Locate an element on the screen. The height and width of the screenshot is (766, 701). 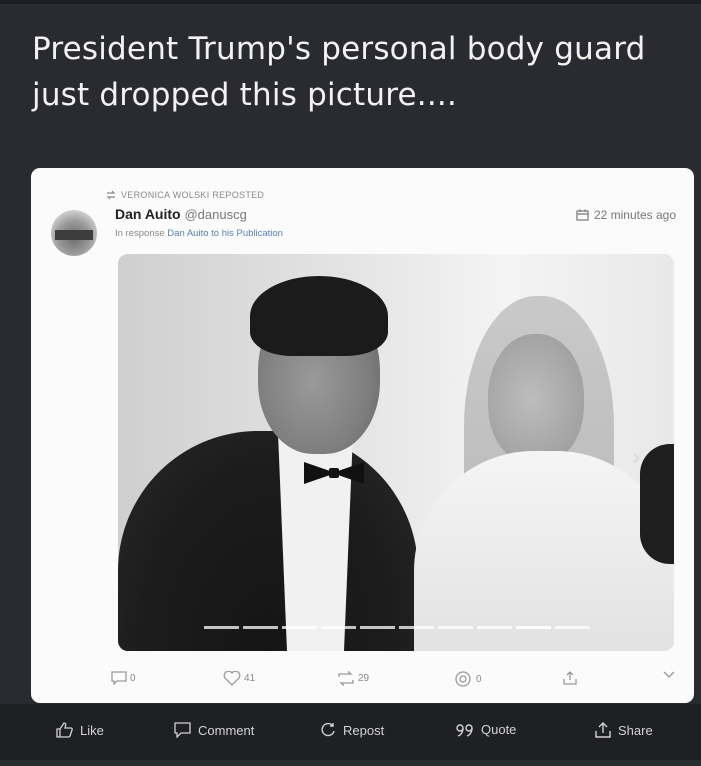
share-action-embedded is located at coordinates (570, 678).